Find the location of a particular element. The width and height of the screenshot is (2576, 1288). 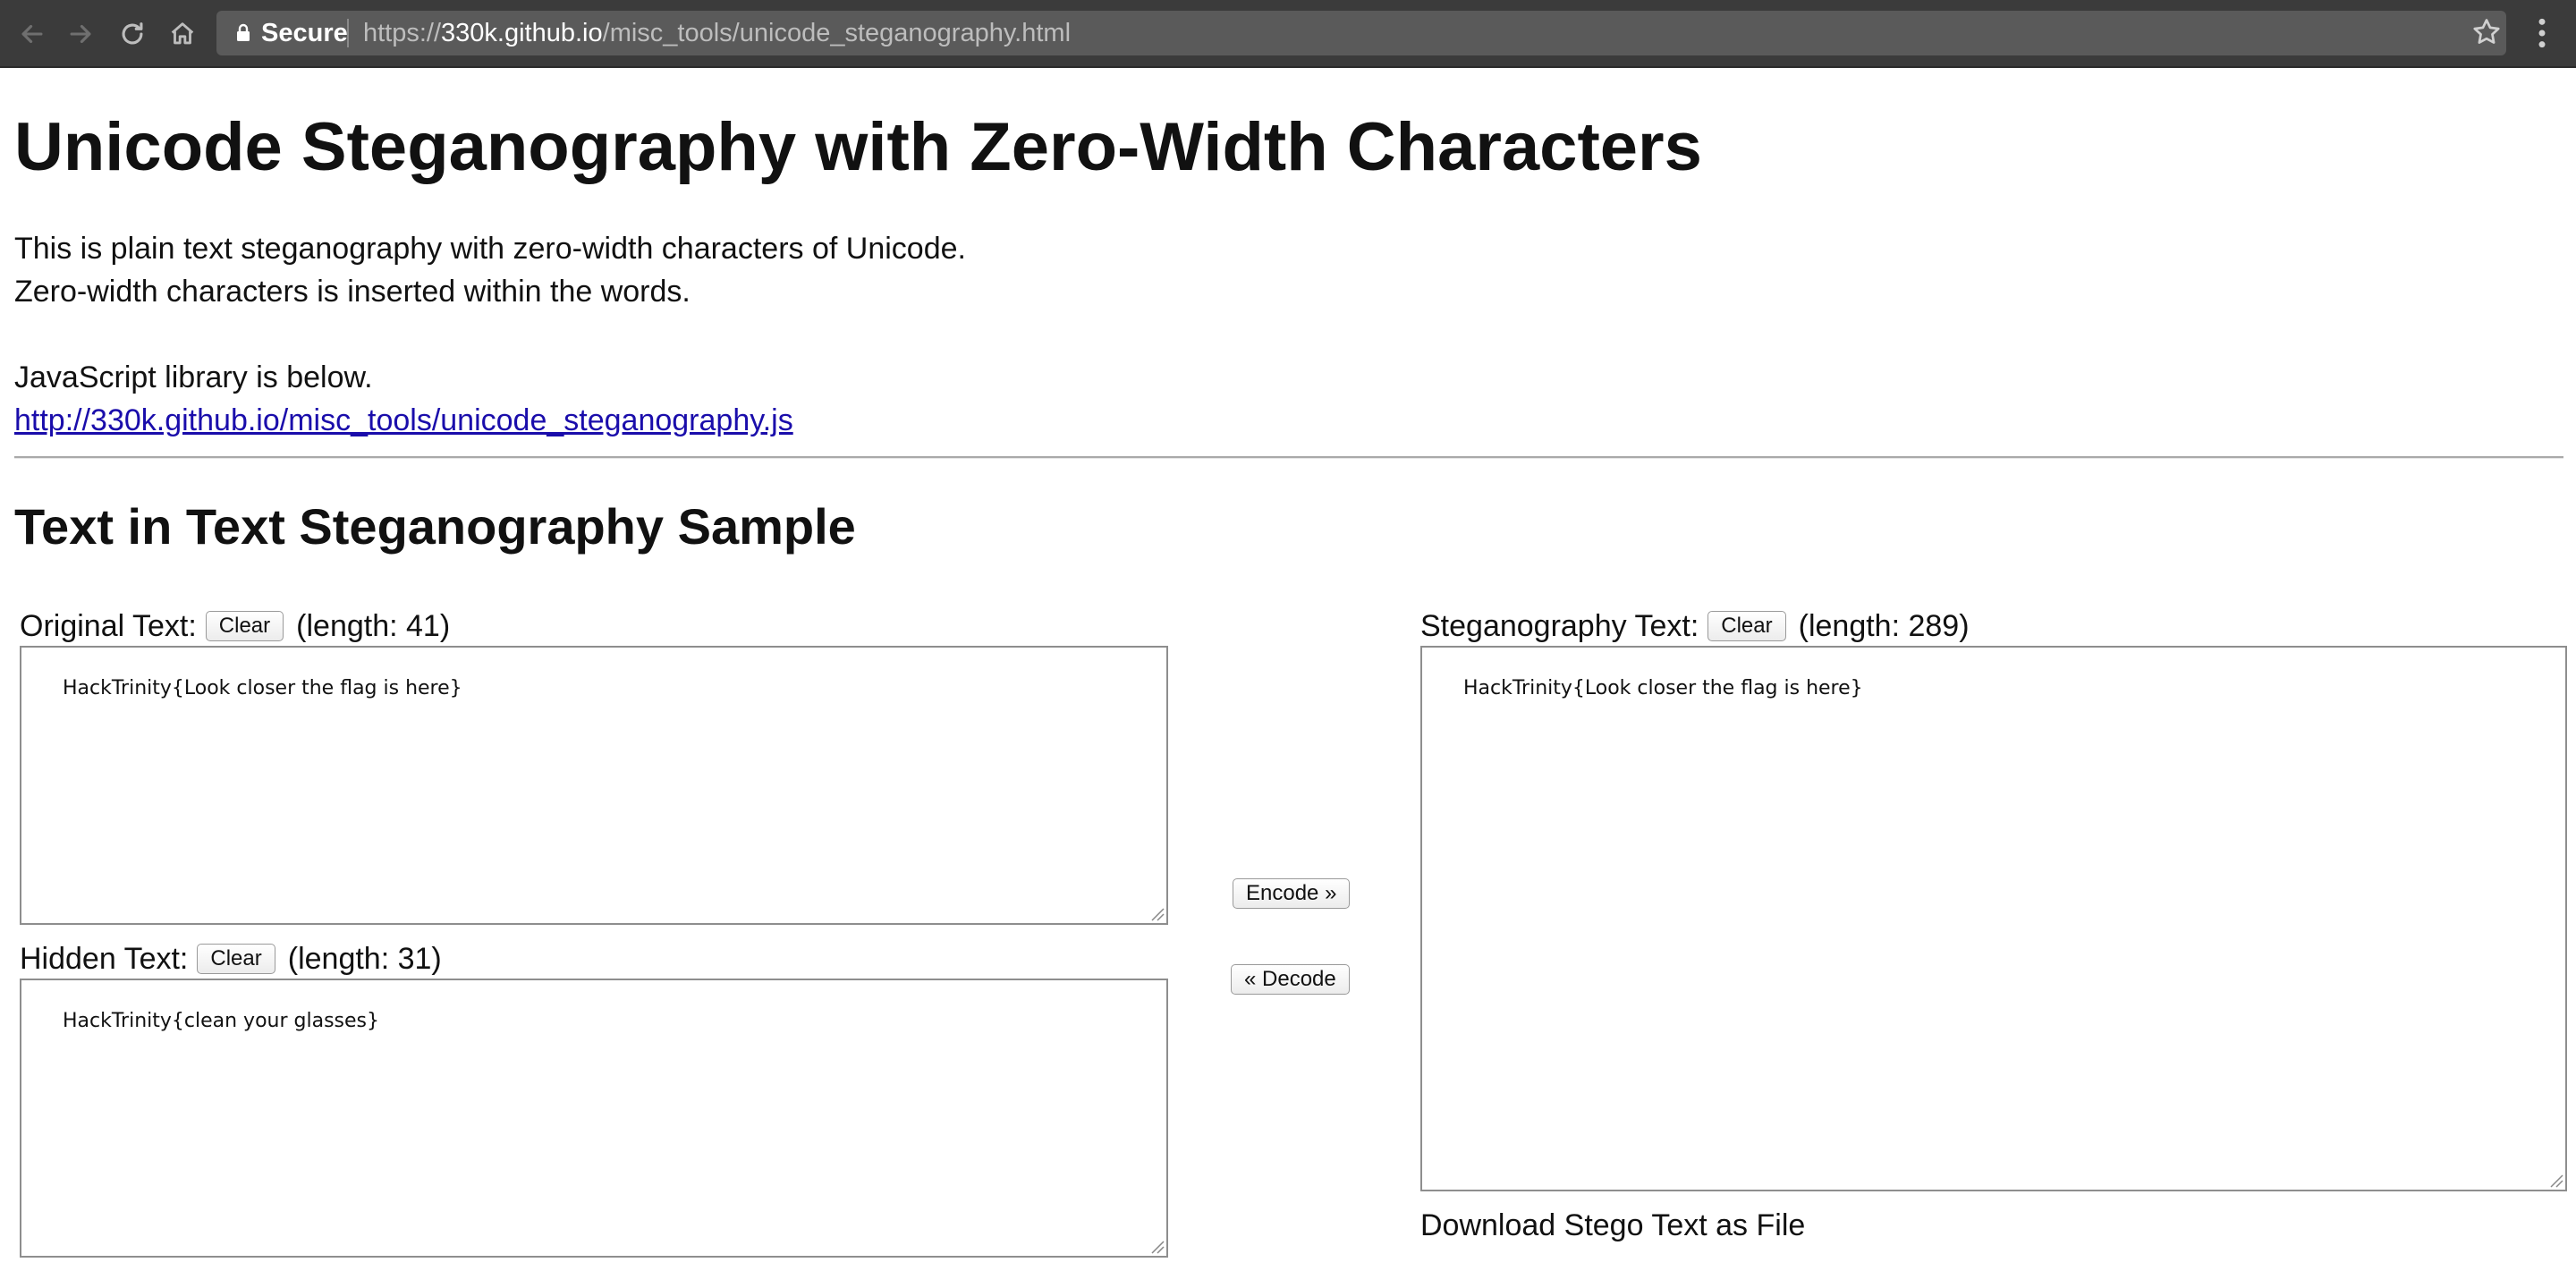

stego-clear-button: Clear is located at coordinates (1746, 626).